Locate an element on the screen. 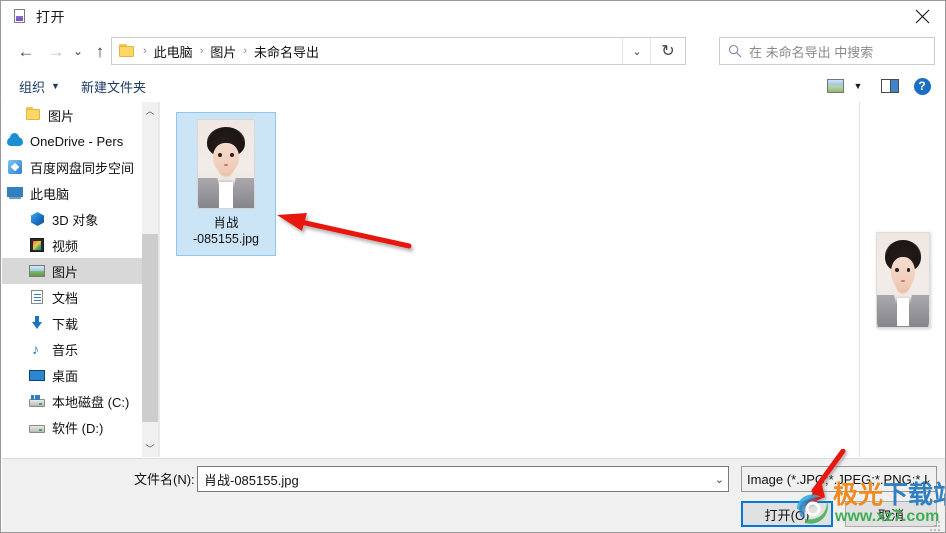  sidebar-item-videos: 视频 is located at coordinates (72, 245).